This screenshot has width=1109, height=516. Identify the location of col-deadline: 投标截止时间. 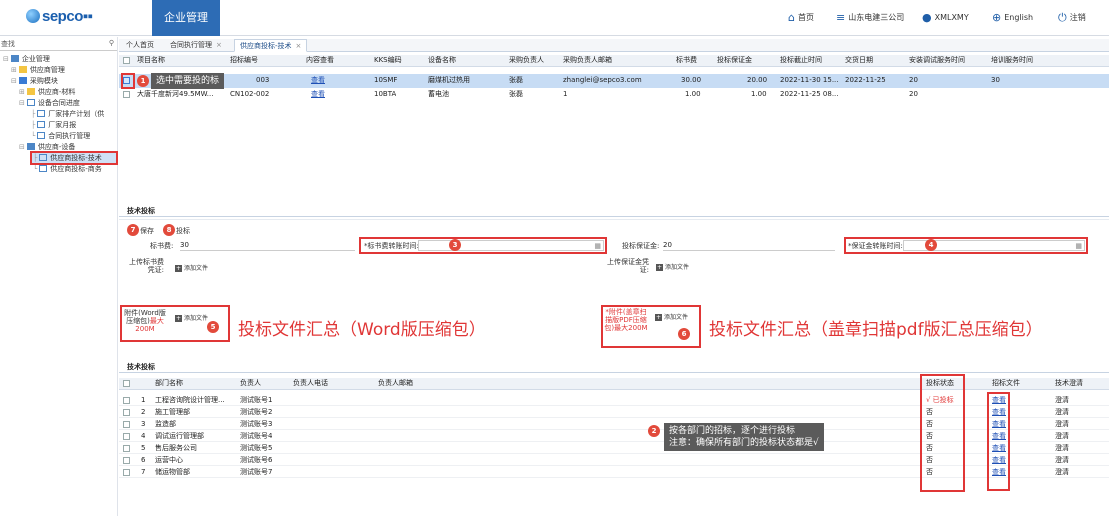
(801, 60).